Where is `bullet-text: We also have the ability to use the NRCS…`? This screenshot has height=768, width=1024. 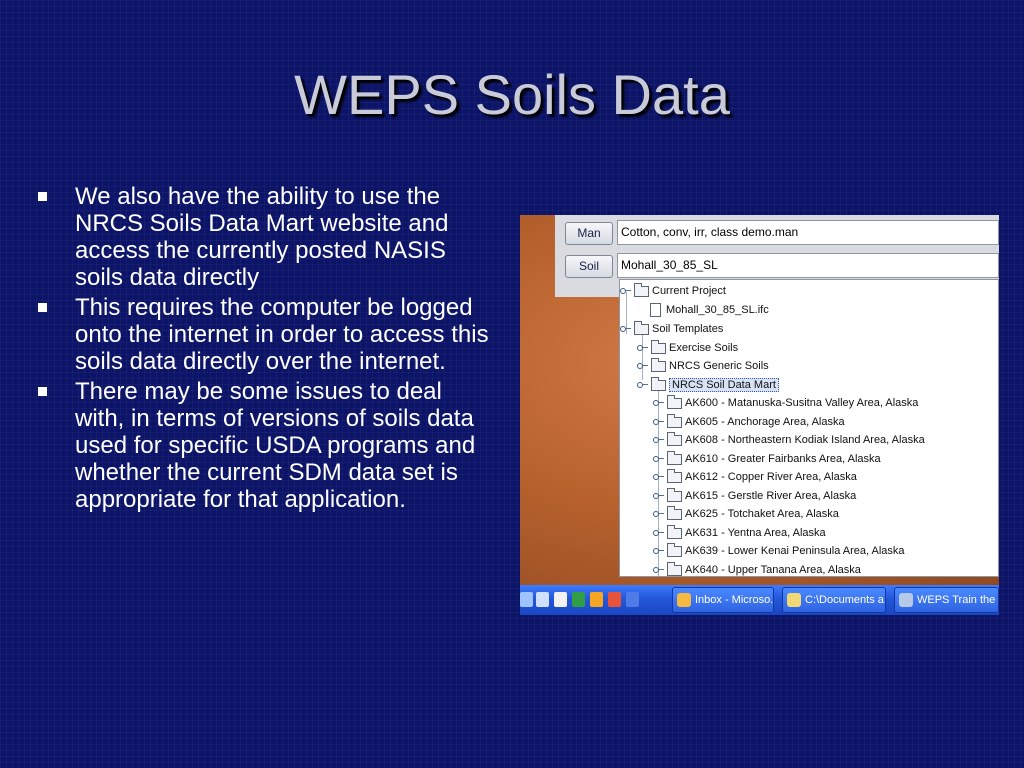
bullet-text: We also have the ability to use the NRCS… is located at coordinates (262, 237).